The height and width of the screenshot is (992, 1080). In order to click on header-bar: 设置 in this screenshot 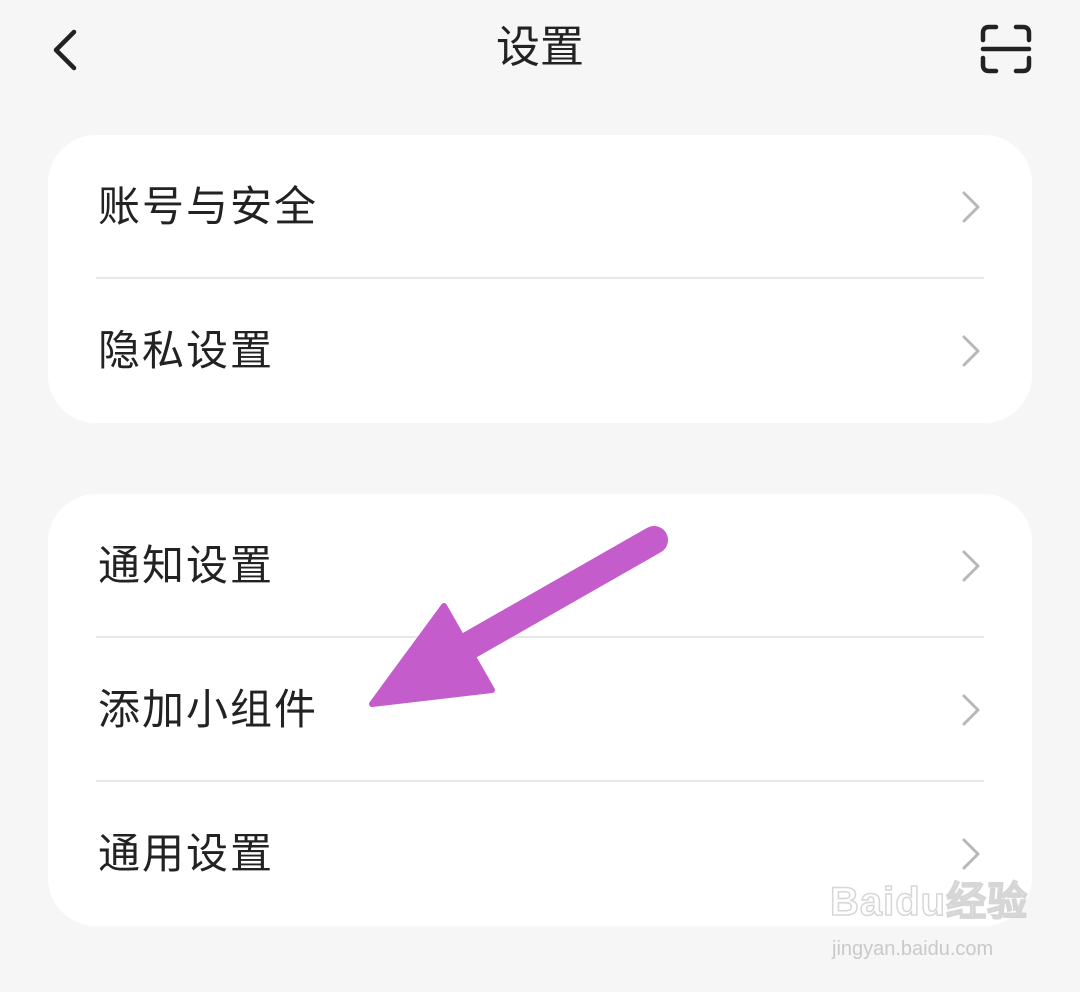, I will do `click(540, 50)`.